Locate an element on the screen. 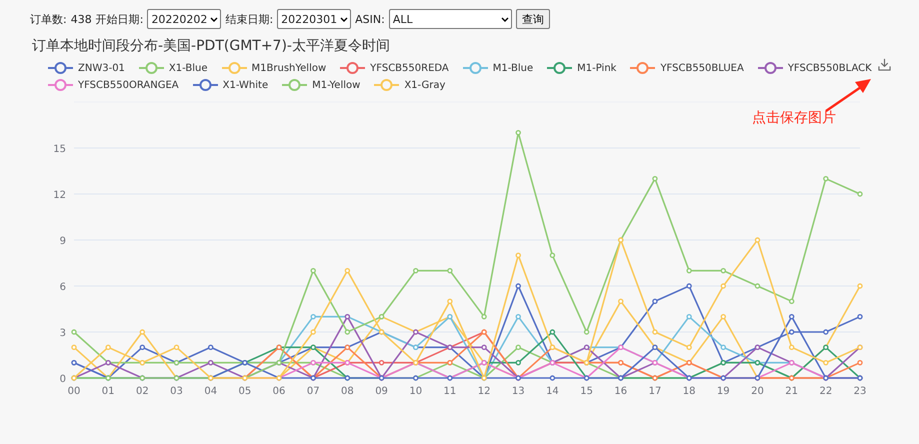 The image size is (919, 444). x-tick-label: 12 is located at coordinates (484, 391).